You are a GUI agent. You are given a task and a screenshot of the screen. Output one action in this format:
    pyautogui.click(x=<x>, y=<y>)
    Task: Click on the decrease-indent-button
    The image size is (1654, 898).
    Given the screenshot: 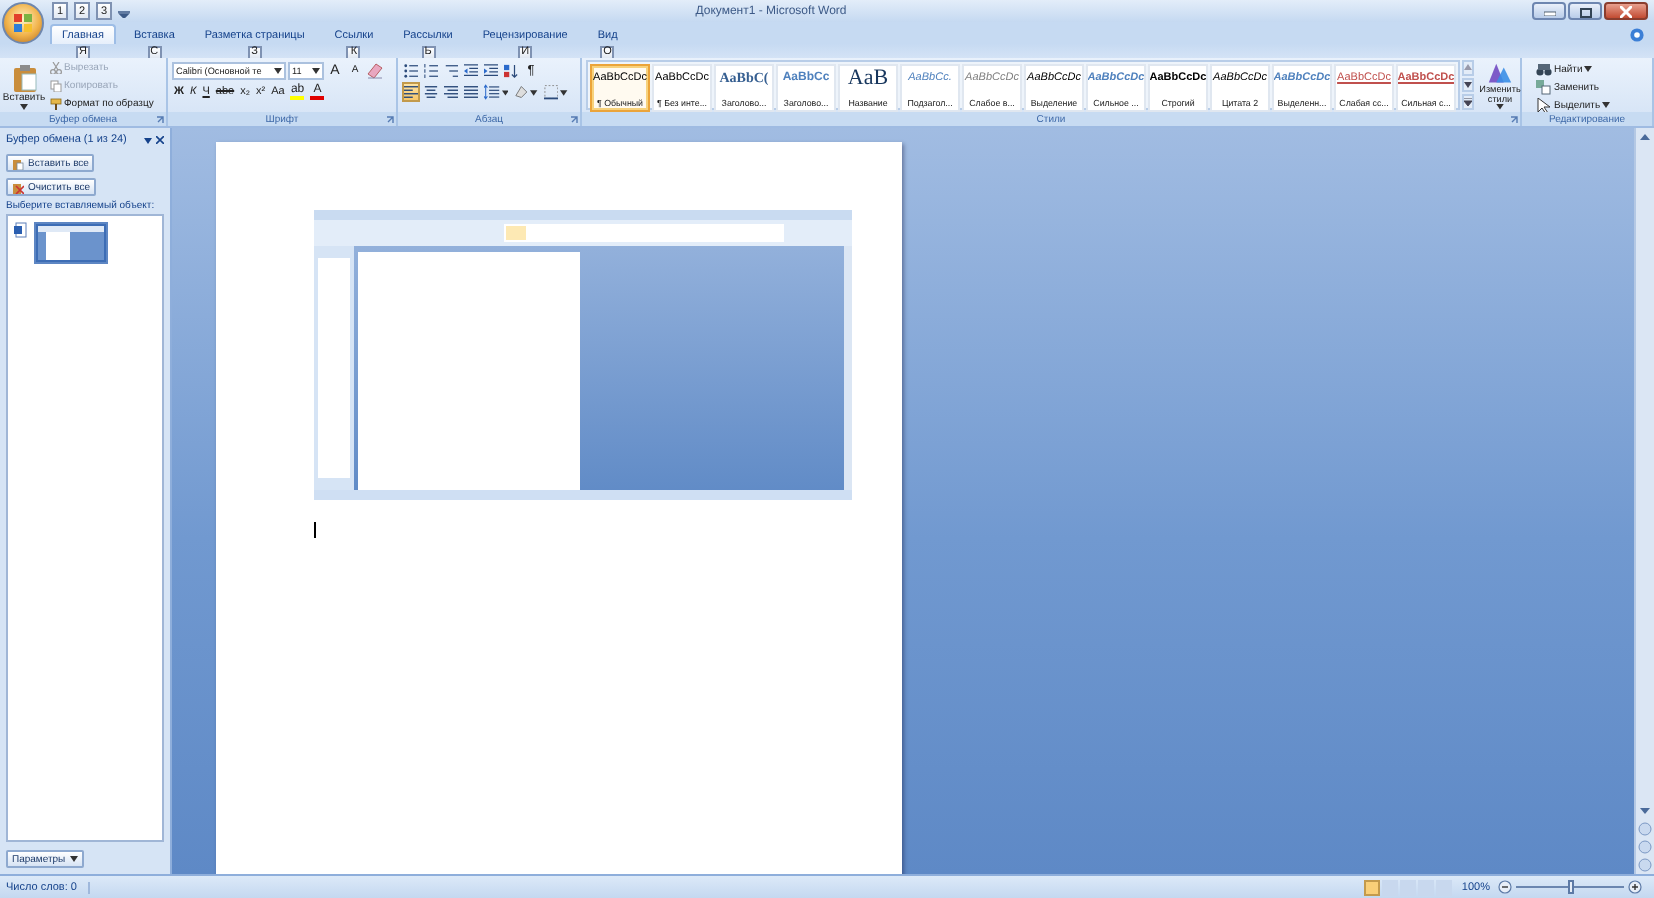 What is the action you would take?
    pyautogui.click(x=471, y=70)
    